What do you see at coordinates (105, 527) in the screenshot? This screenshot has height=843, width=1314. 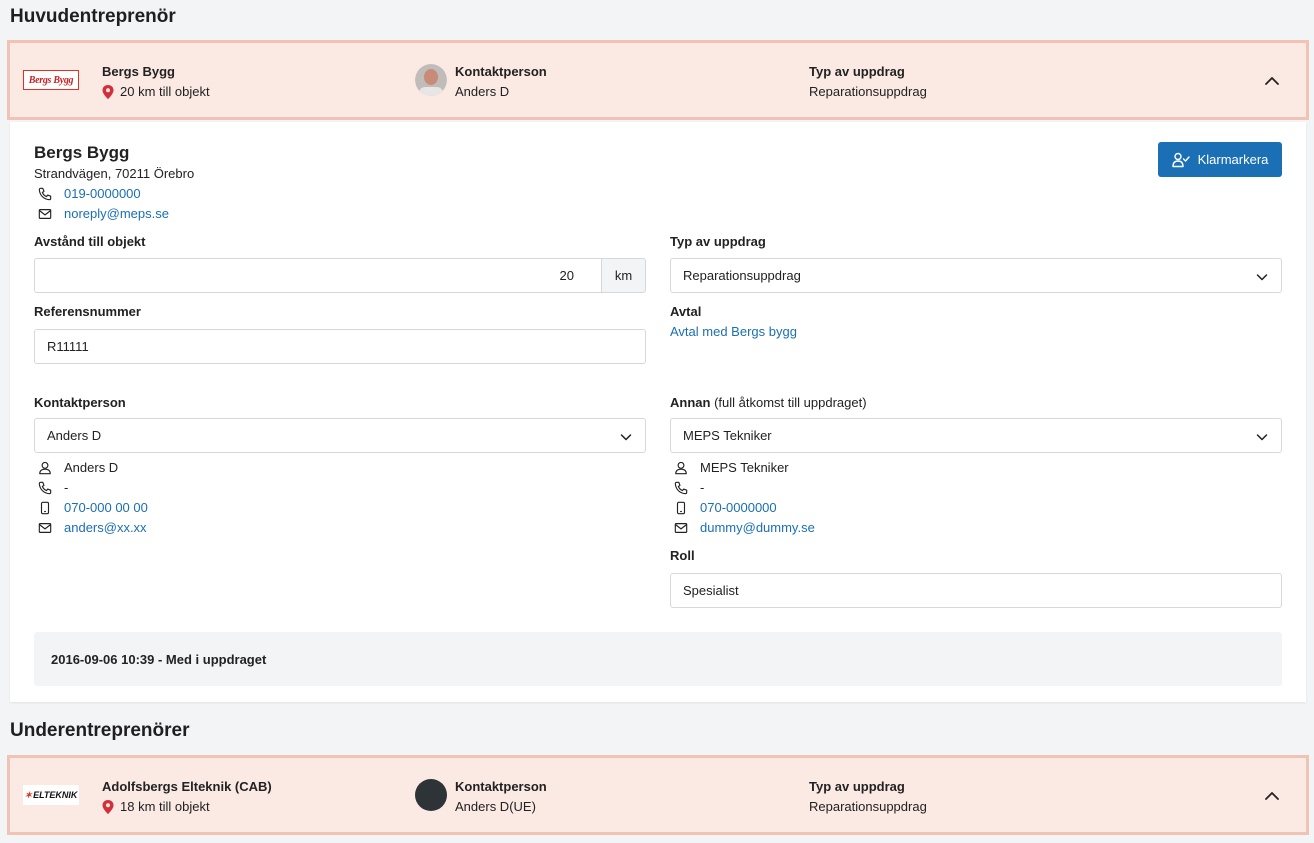 I see `contact-email-link: anders@xx.xx` at bounding box center [105, 527].